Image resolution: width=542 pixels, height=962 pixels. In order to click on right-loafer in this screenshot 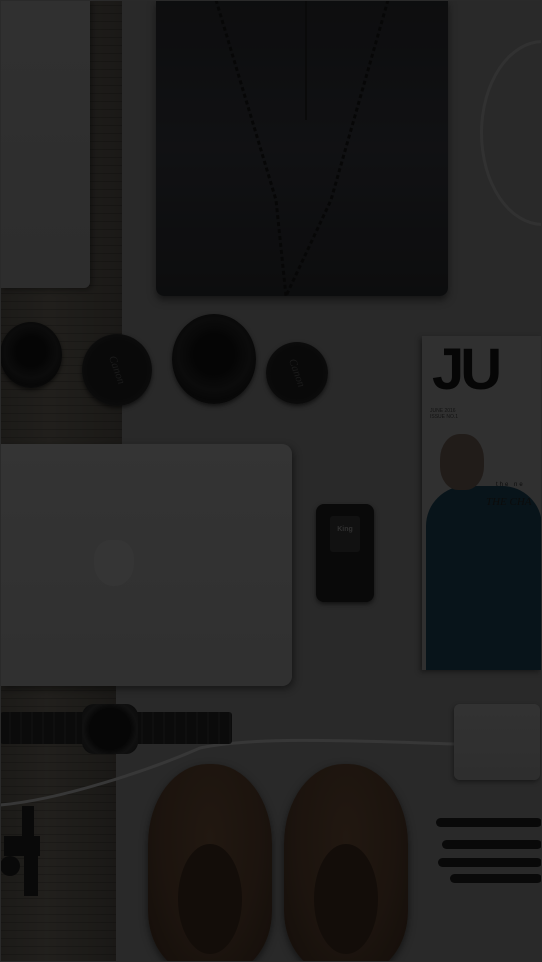, I will do `click(346, 863)`.